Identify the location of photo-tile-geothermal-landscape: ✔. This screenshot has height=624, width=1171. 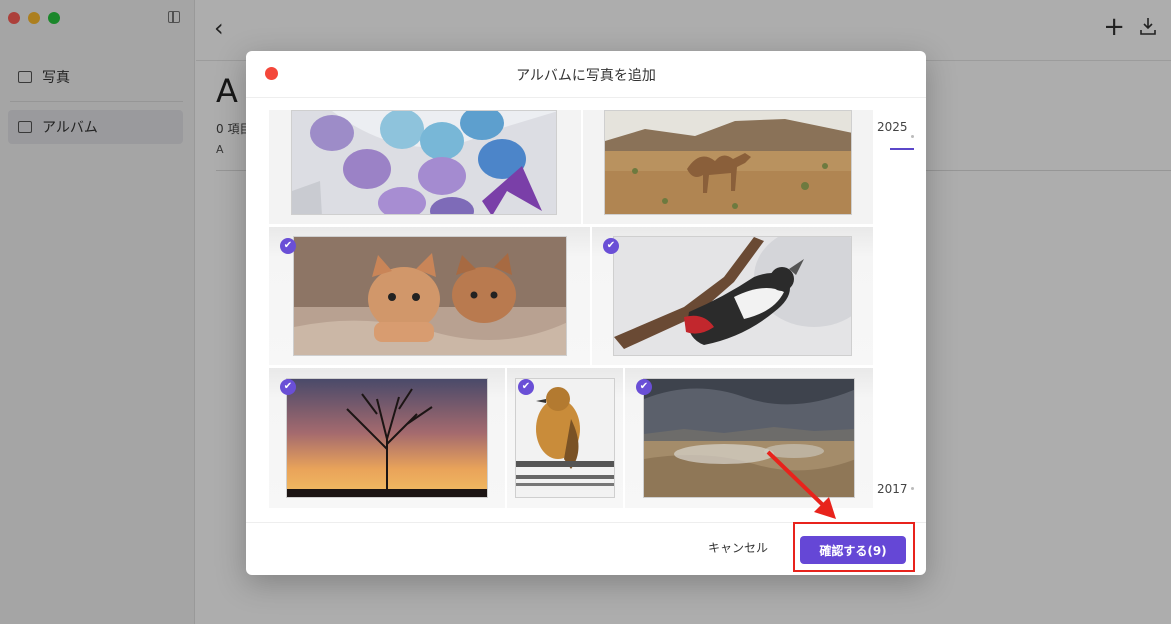
(749, 438).